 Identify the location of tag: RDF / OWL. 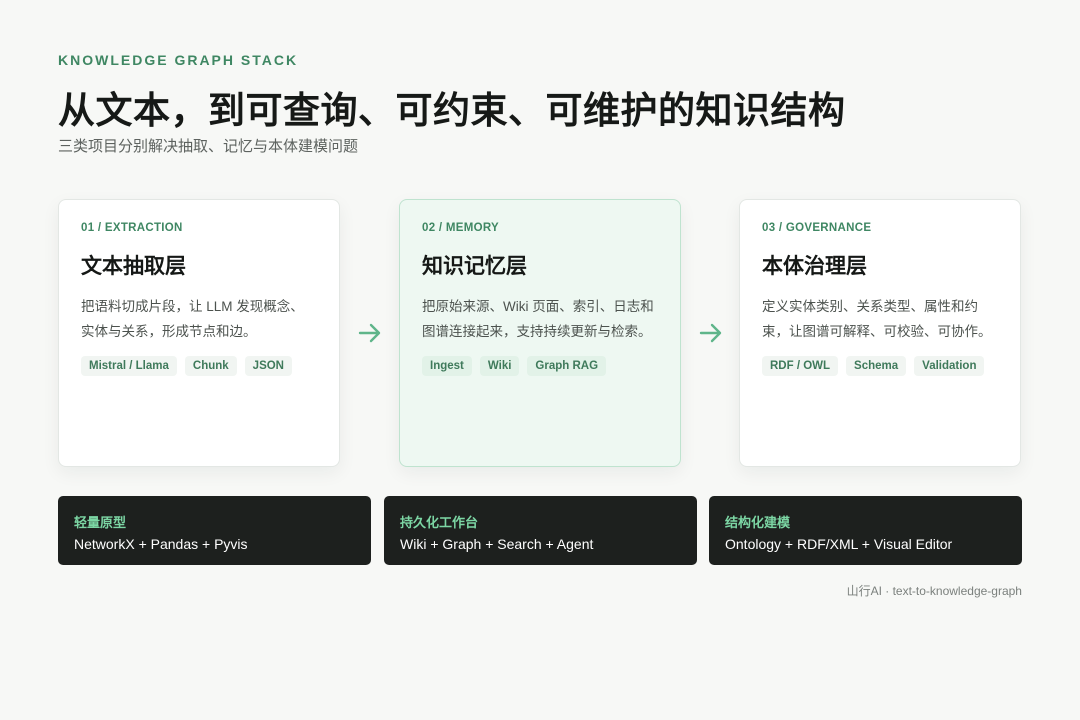
(800, 366).